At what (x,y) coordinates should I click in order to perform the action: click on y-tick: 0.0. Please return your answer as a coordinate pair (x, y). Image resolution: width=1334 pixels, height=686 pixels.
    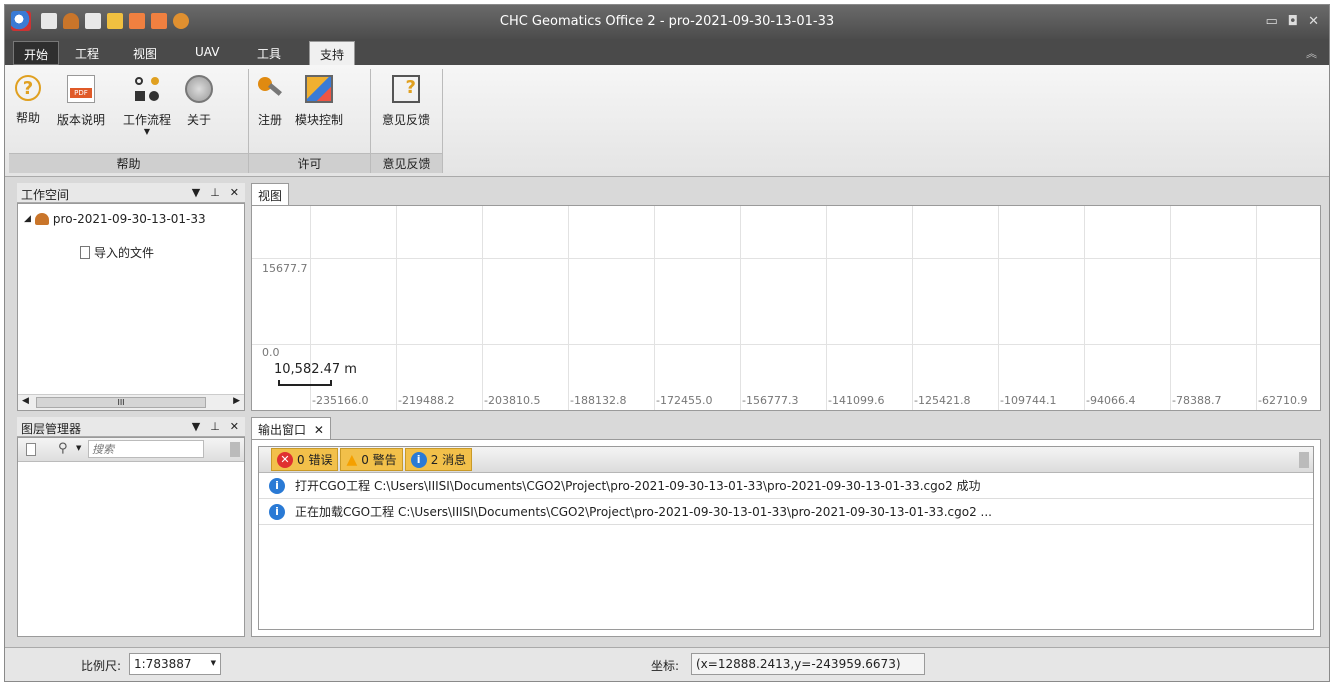
    Looking at the image, I should click on (271, 352).